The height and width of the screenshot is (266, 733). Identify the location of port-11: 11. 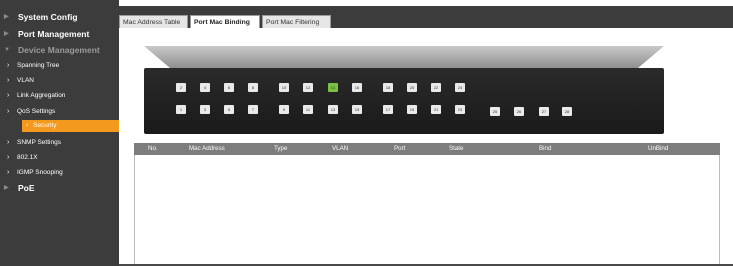
(308, 109).